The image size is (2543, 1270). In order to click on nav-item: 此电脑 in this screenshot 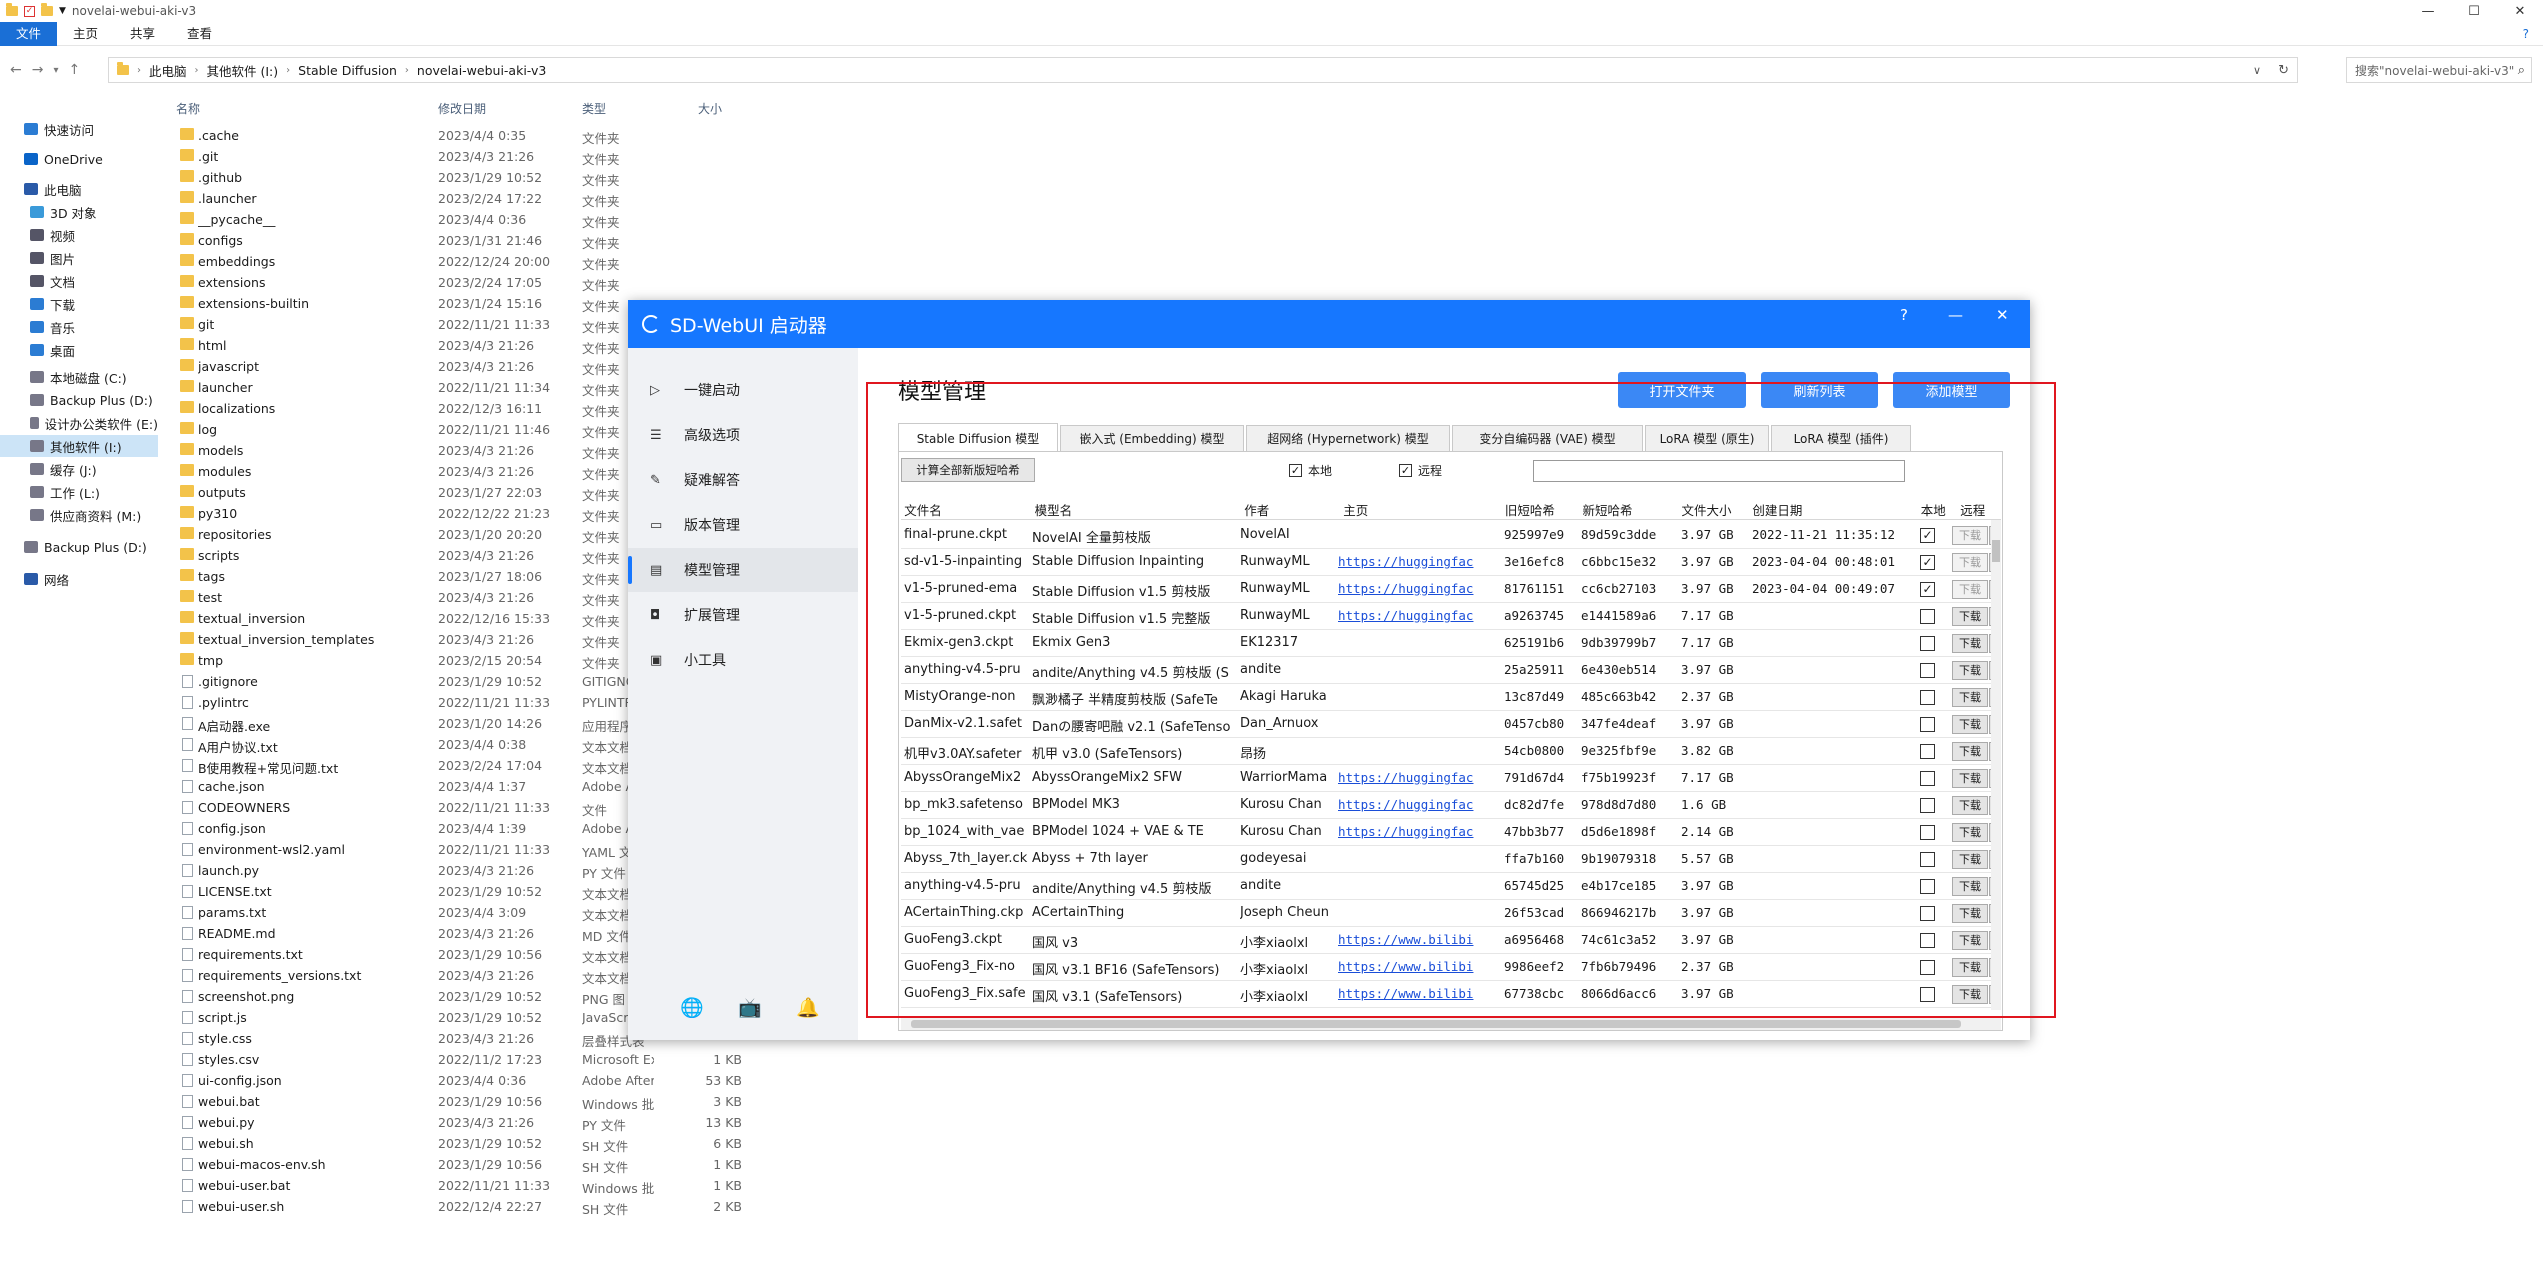, I will do `click(79, 189)`.